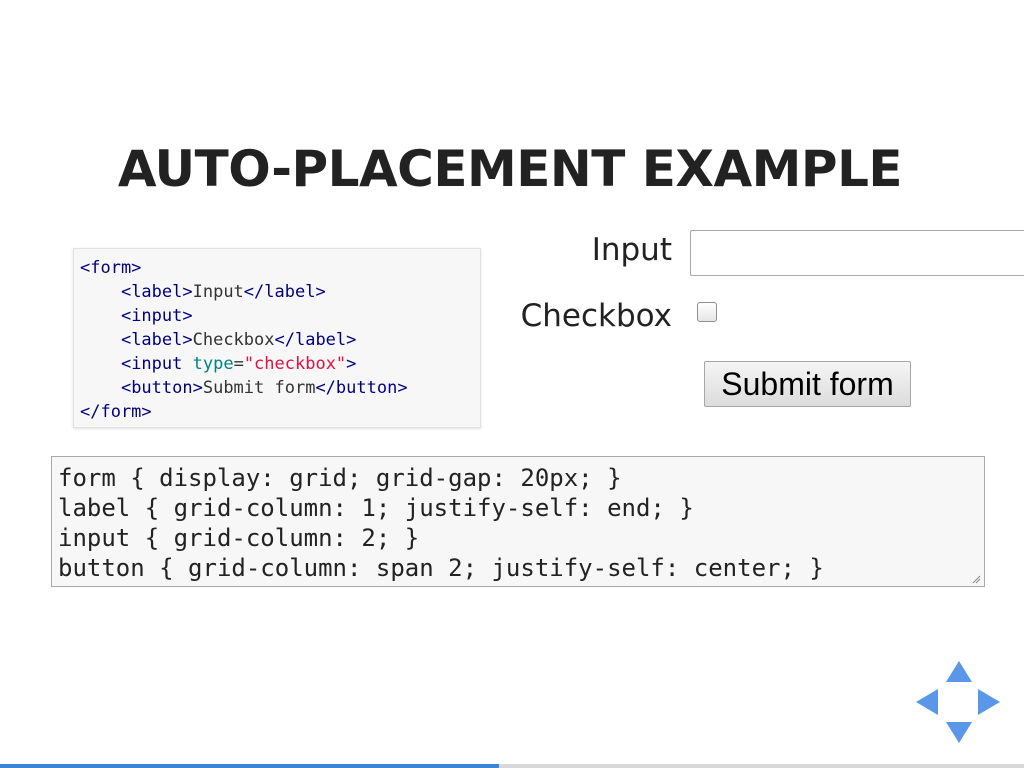  I want to click on code-token: </form>, so click(116, 412).